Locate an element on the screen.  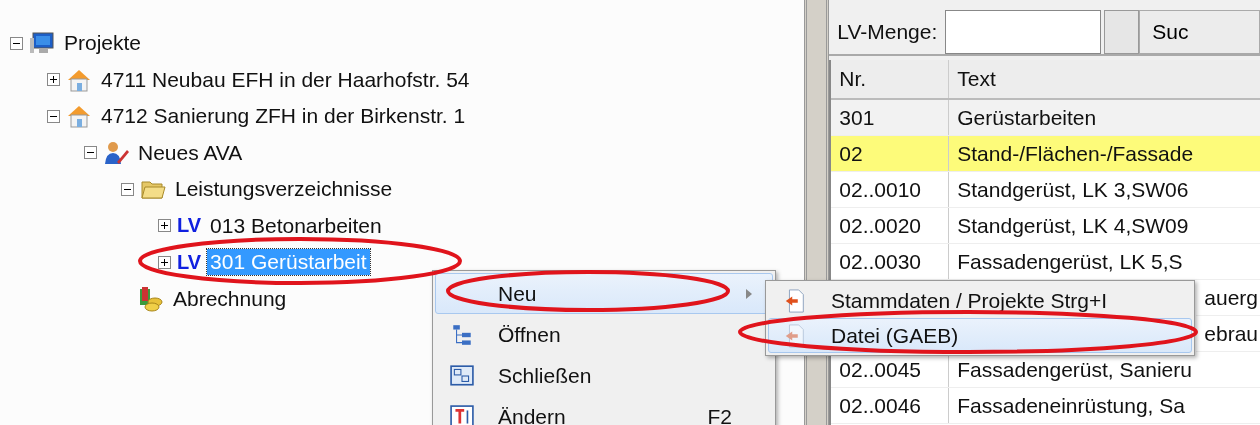
tree-item: 4712 Sanierung ZFH in der Birkenstr. 1 is located at coordinates (283, 116).